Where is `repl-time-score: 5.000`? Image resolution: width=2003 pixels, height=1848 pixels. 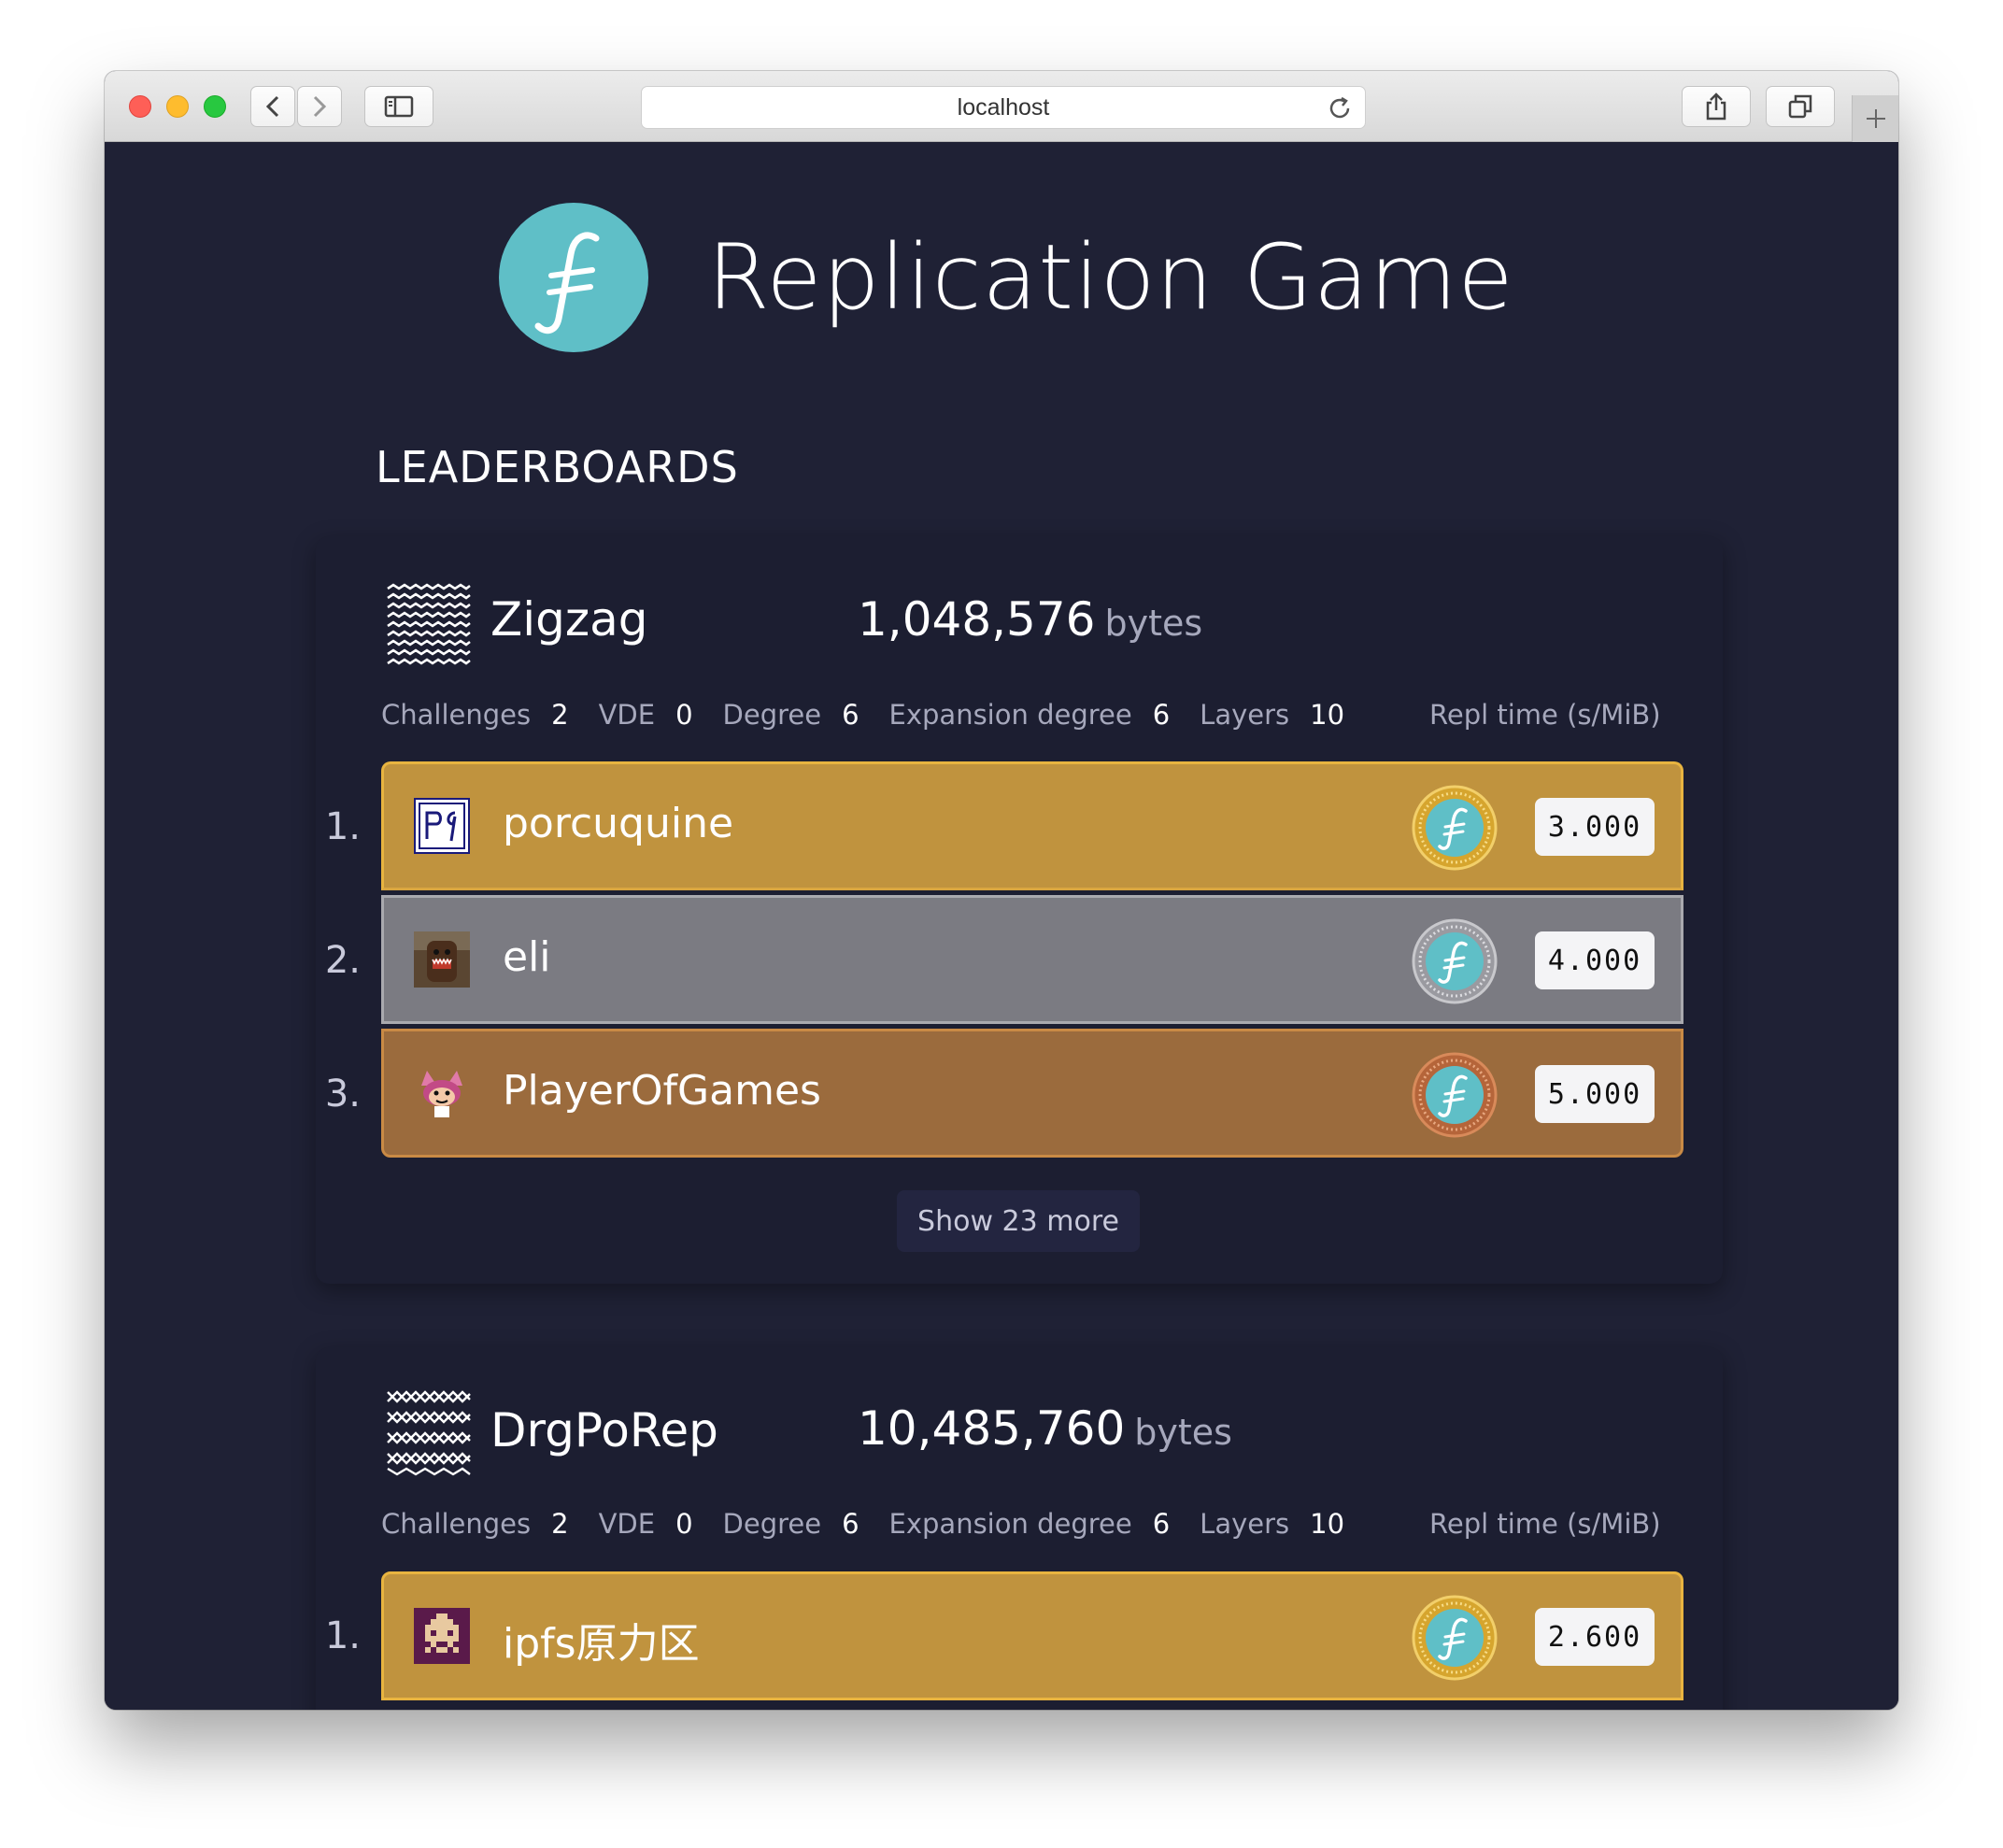
repl-time-score: 5.000 is located at coordinates (1595, 1094).